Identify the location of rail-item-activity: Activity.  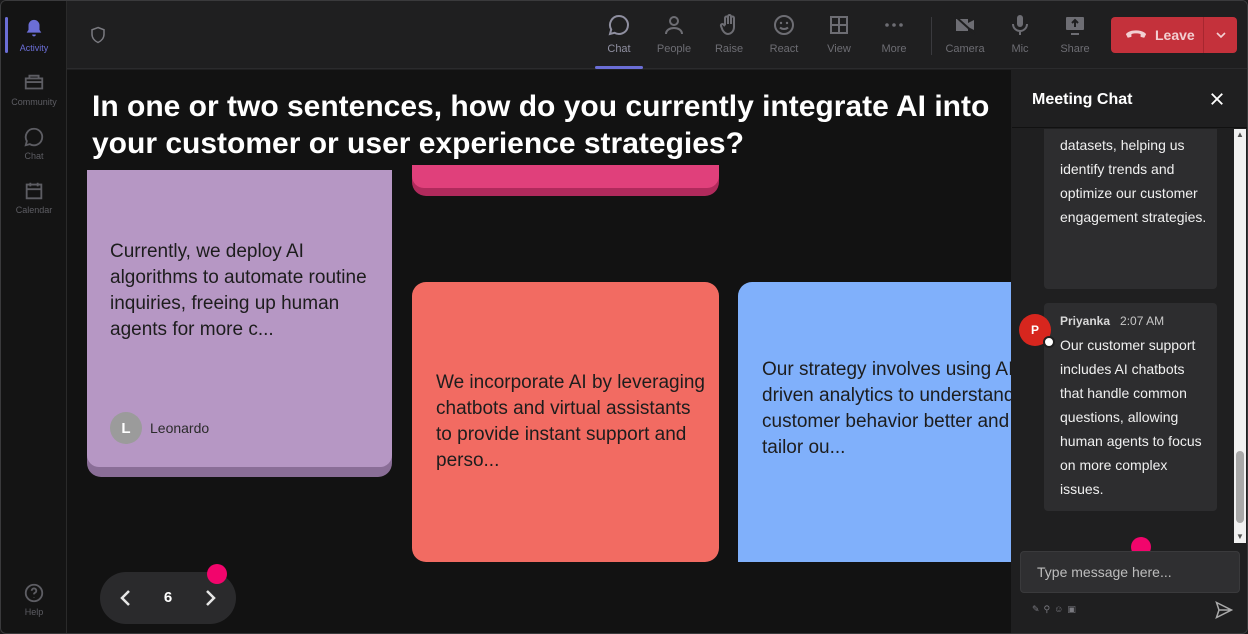
(34, 35).